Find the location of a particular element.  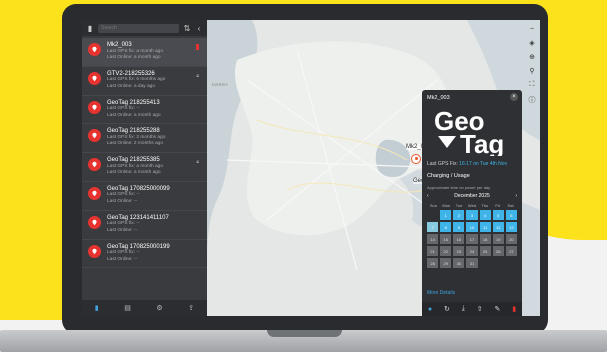

calendar-day: 28 is located at coordinates (433, 263).